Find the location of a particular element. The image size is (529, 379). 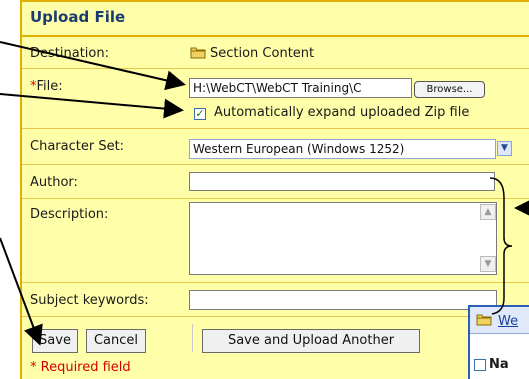

arrow-to-file-input is located at coordinates (93, 66).